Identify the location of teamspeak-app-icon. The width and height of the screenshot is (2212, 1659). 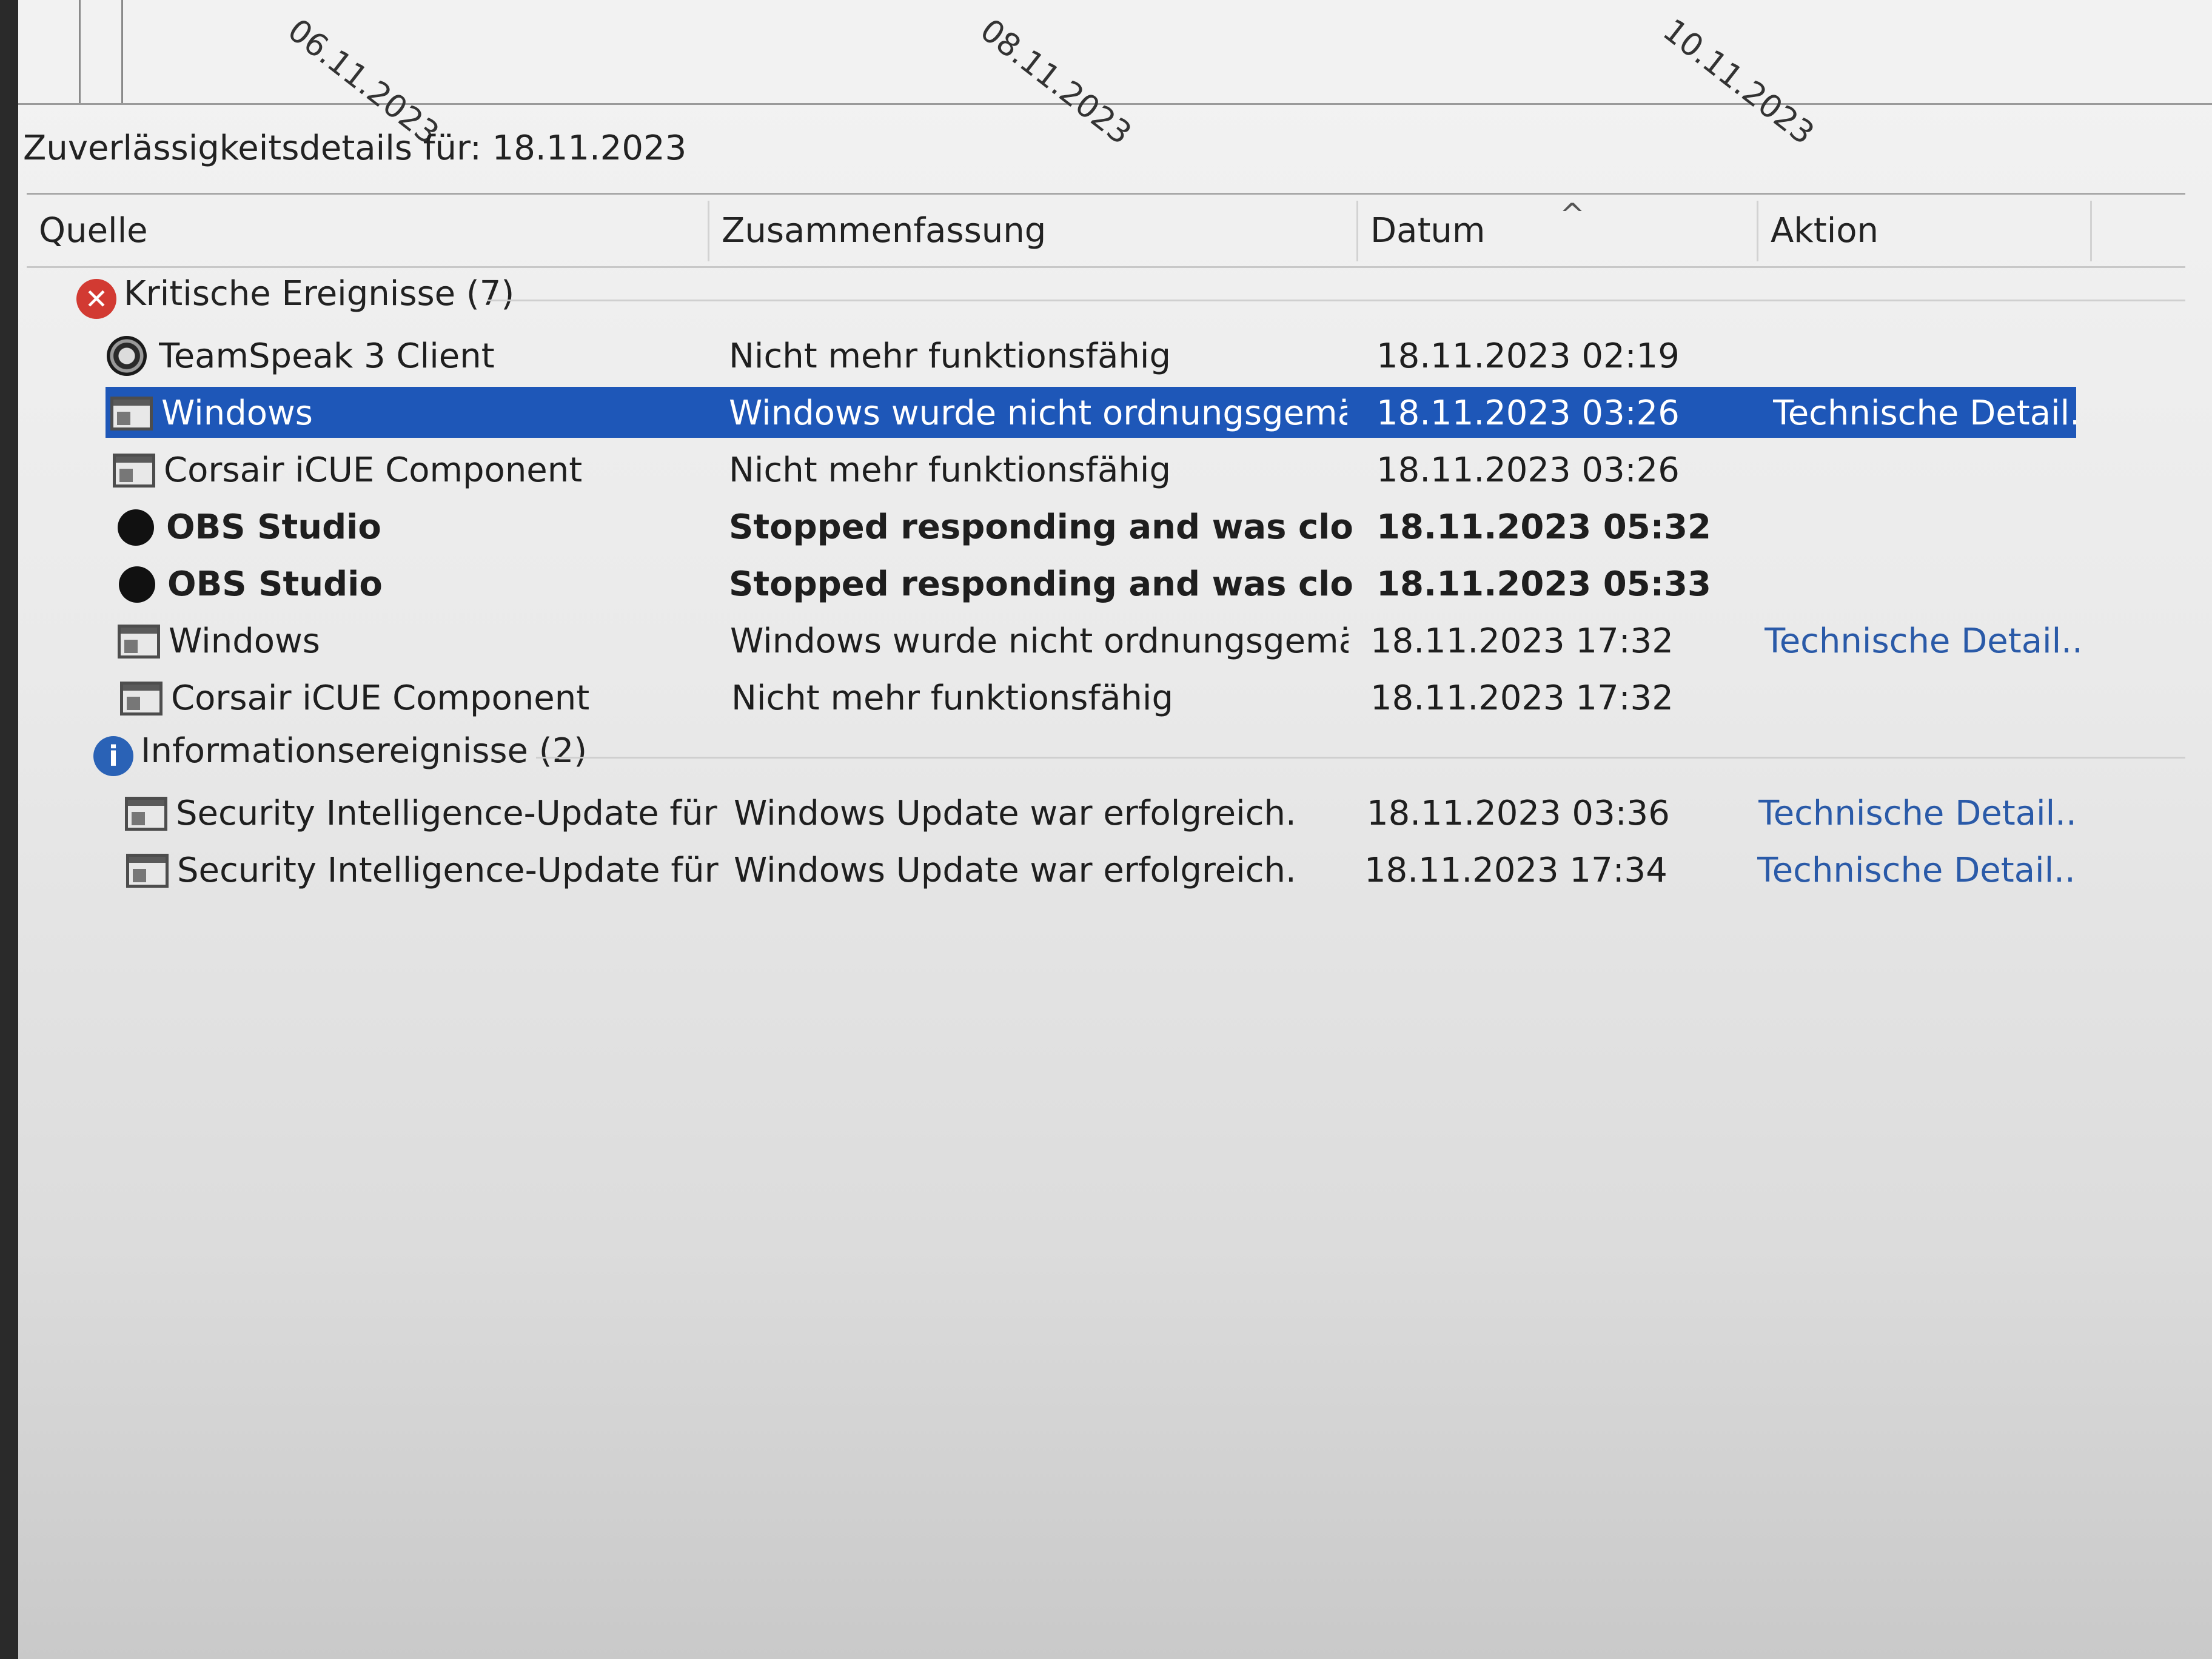
(127, 356).